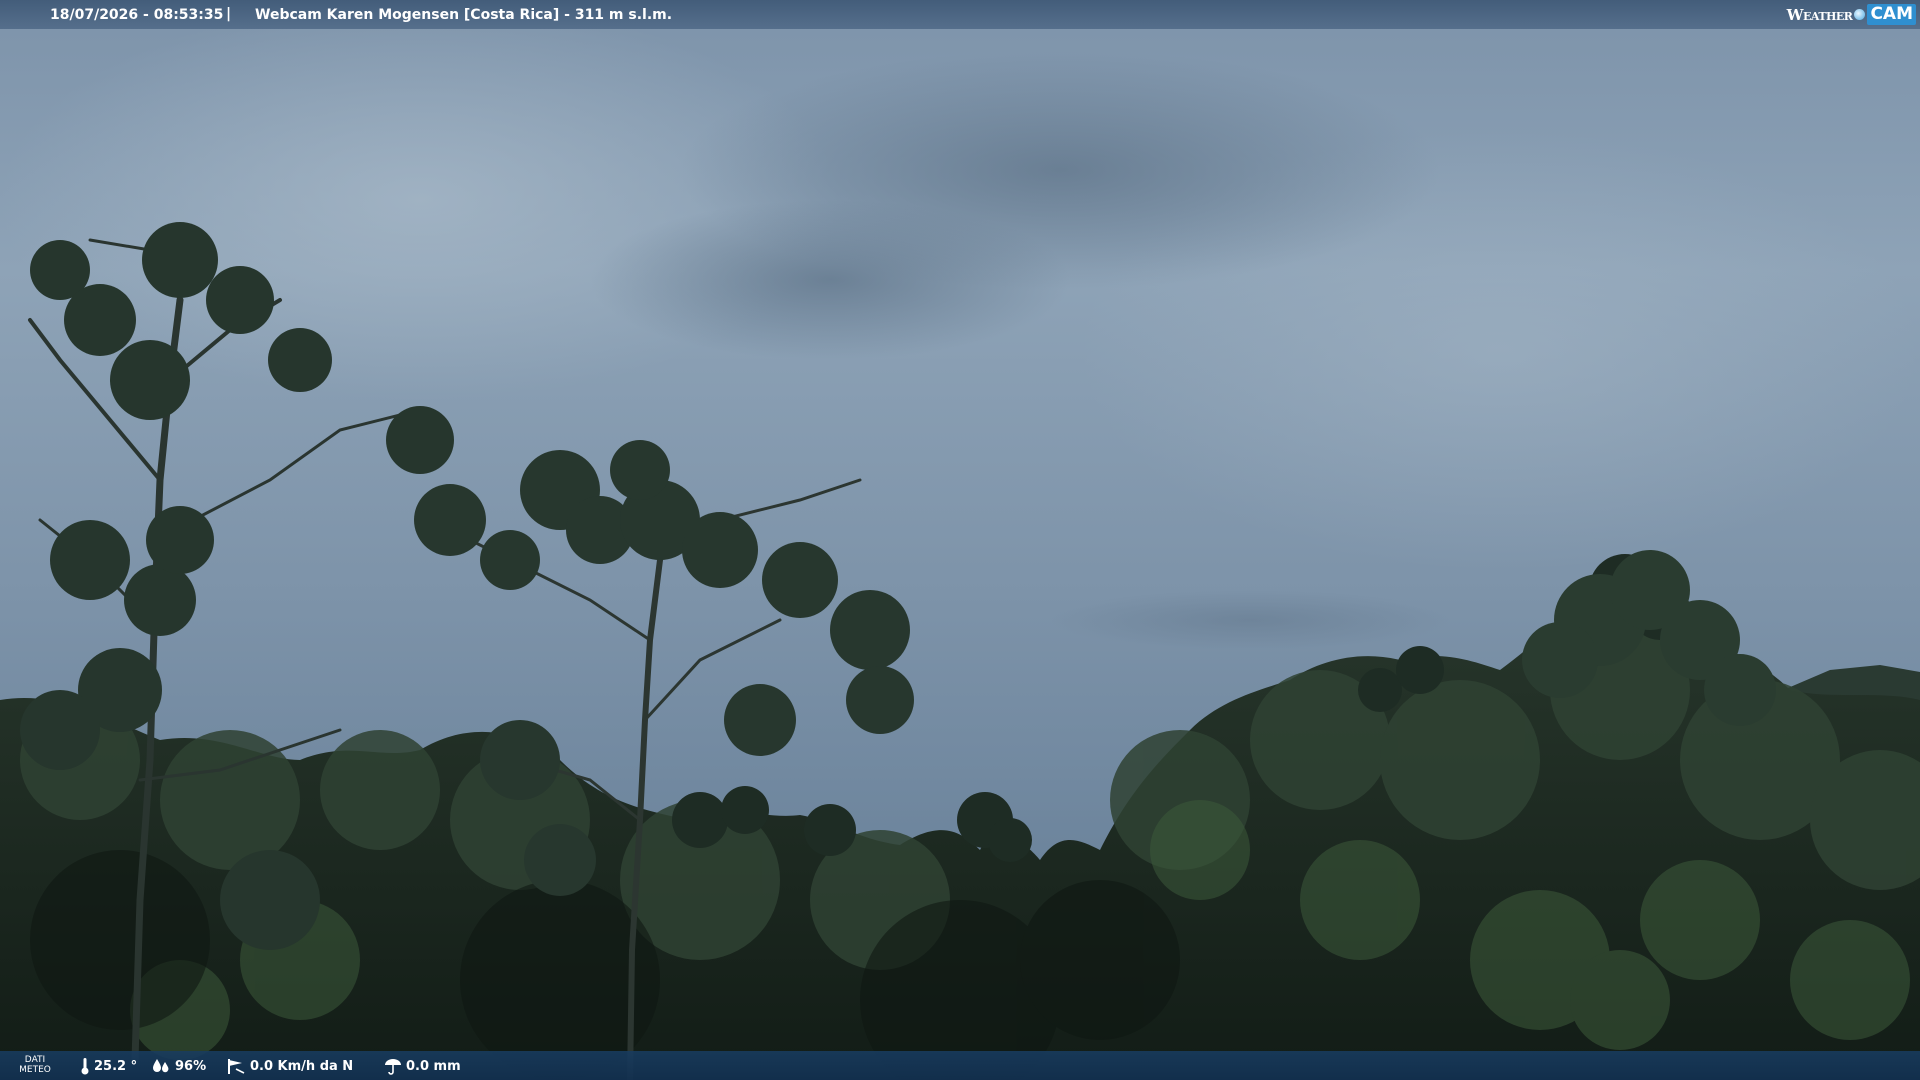  What do you see at coordinates (433, 1066) in the screenshot?
I see `rain-value: 0.0 mm` at bounding box center [433, 1066].